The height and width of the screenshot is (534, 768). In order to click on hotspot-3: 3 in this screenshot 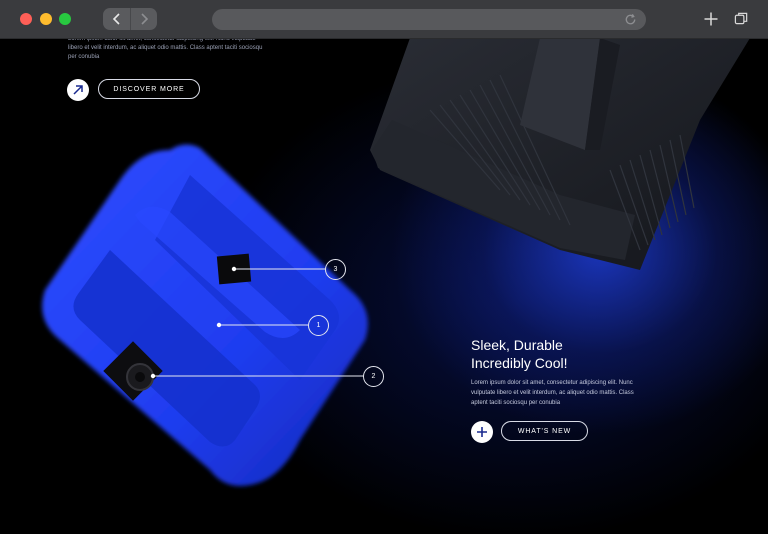, I will do `click(335, 269)`.